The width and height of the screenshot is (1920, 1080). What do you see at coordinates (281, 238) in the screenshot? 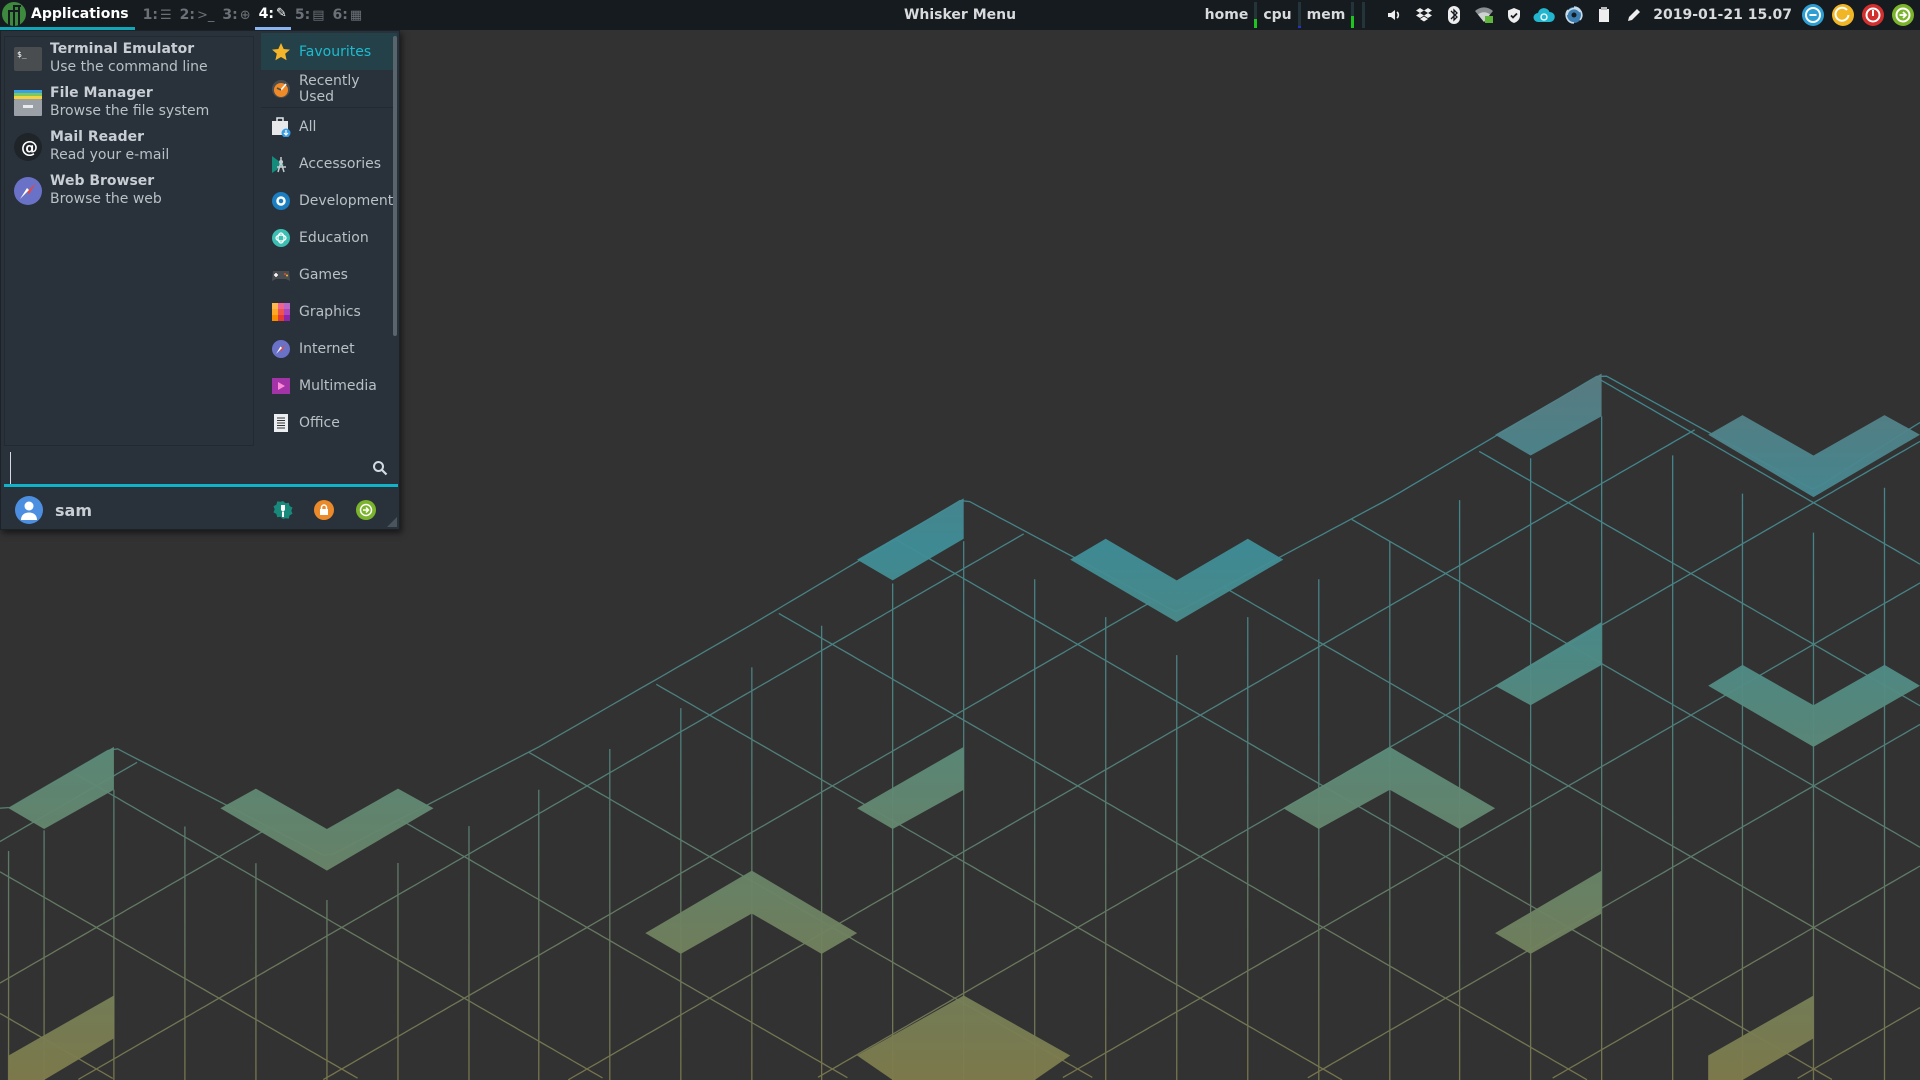
I see `education-icon` at bounding box center [281, 238].